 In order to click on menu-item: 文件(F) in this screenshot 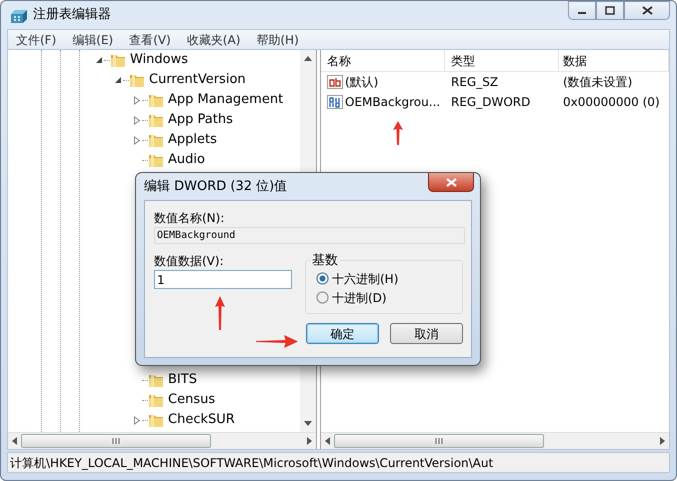, I will do `click(36, 39)`.